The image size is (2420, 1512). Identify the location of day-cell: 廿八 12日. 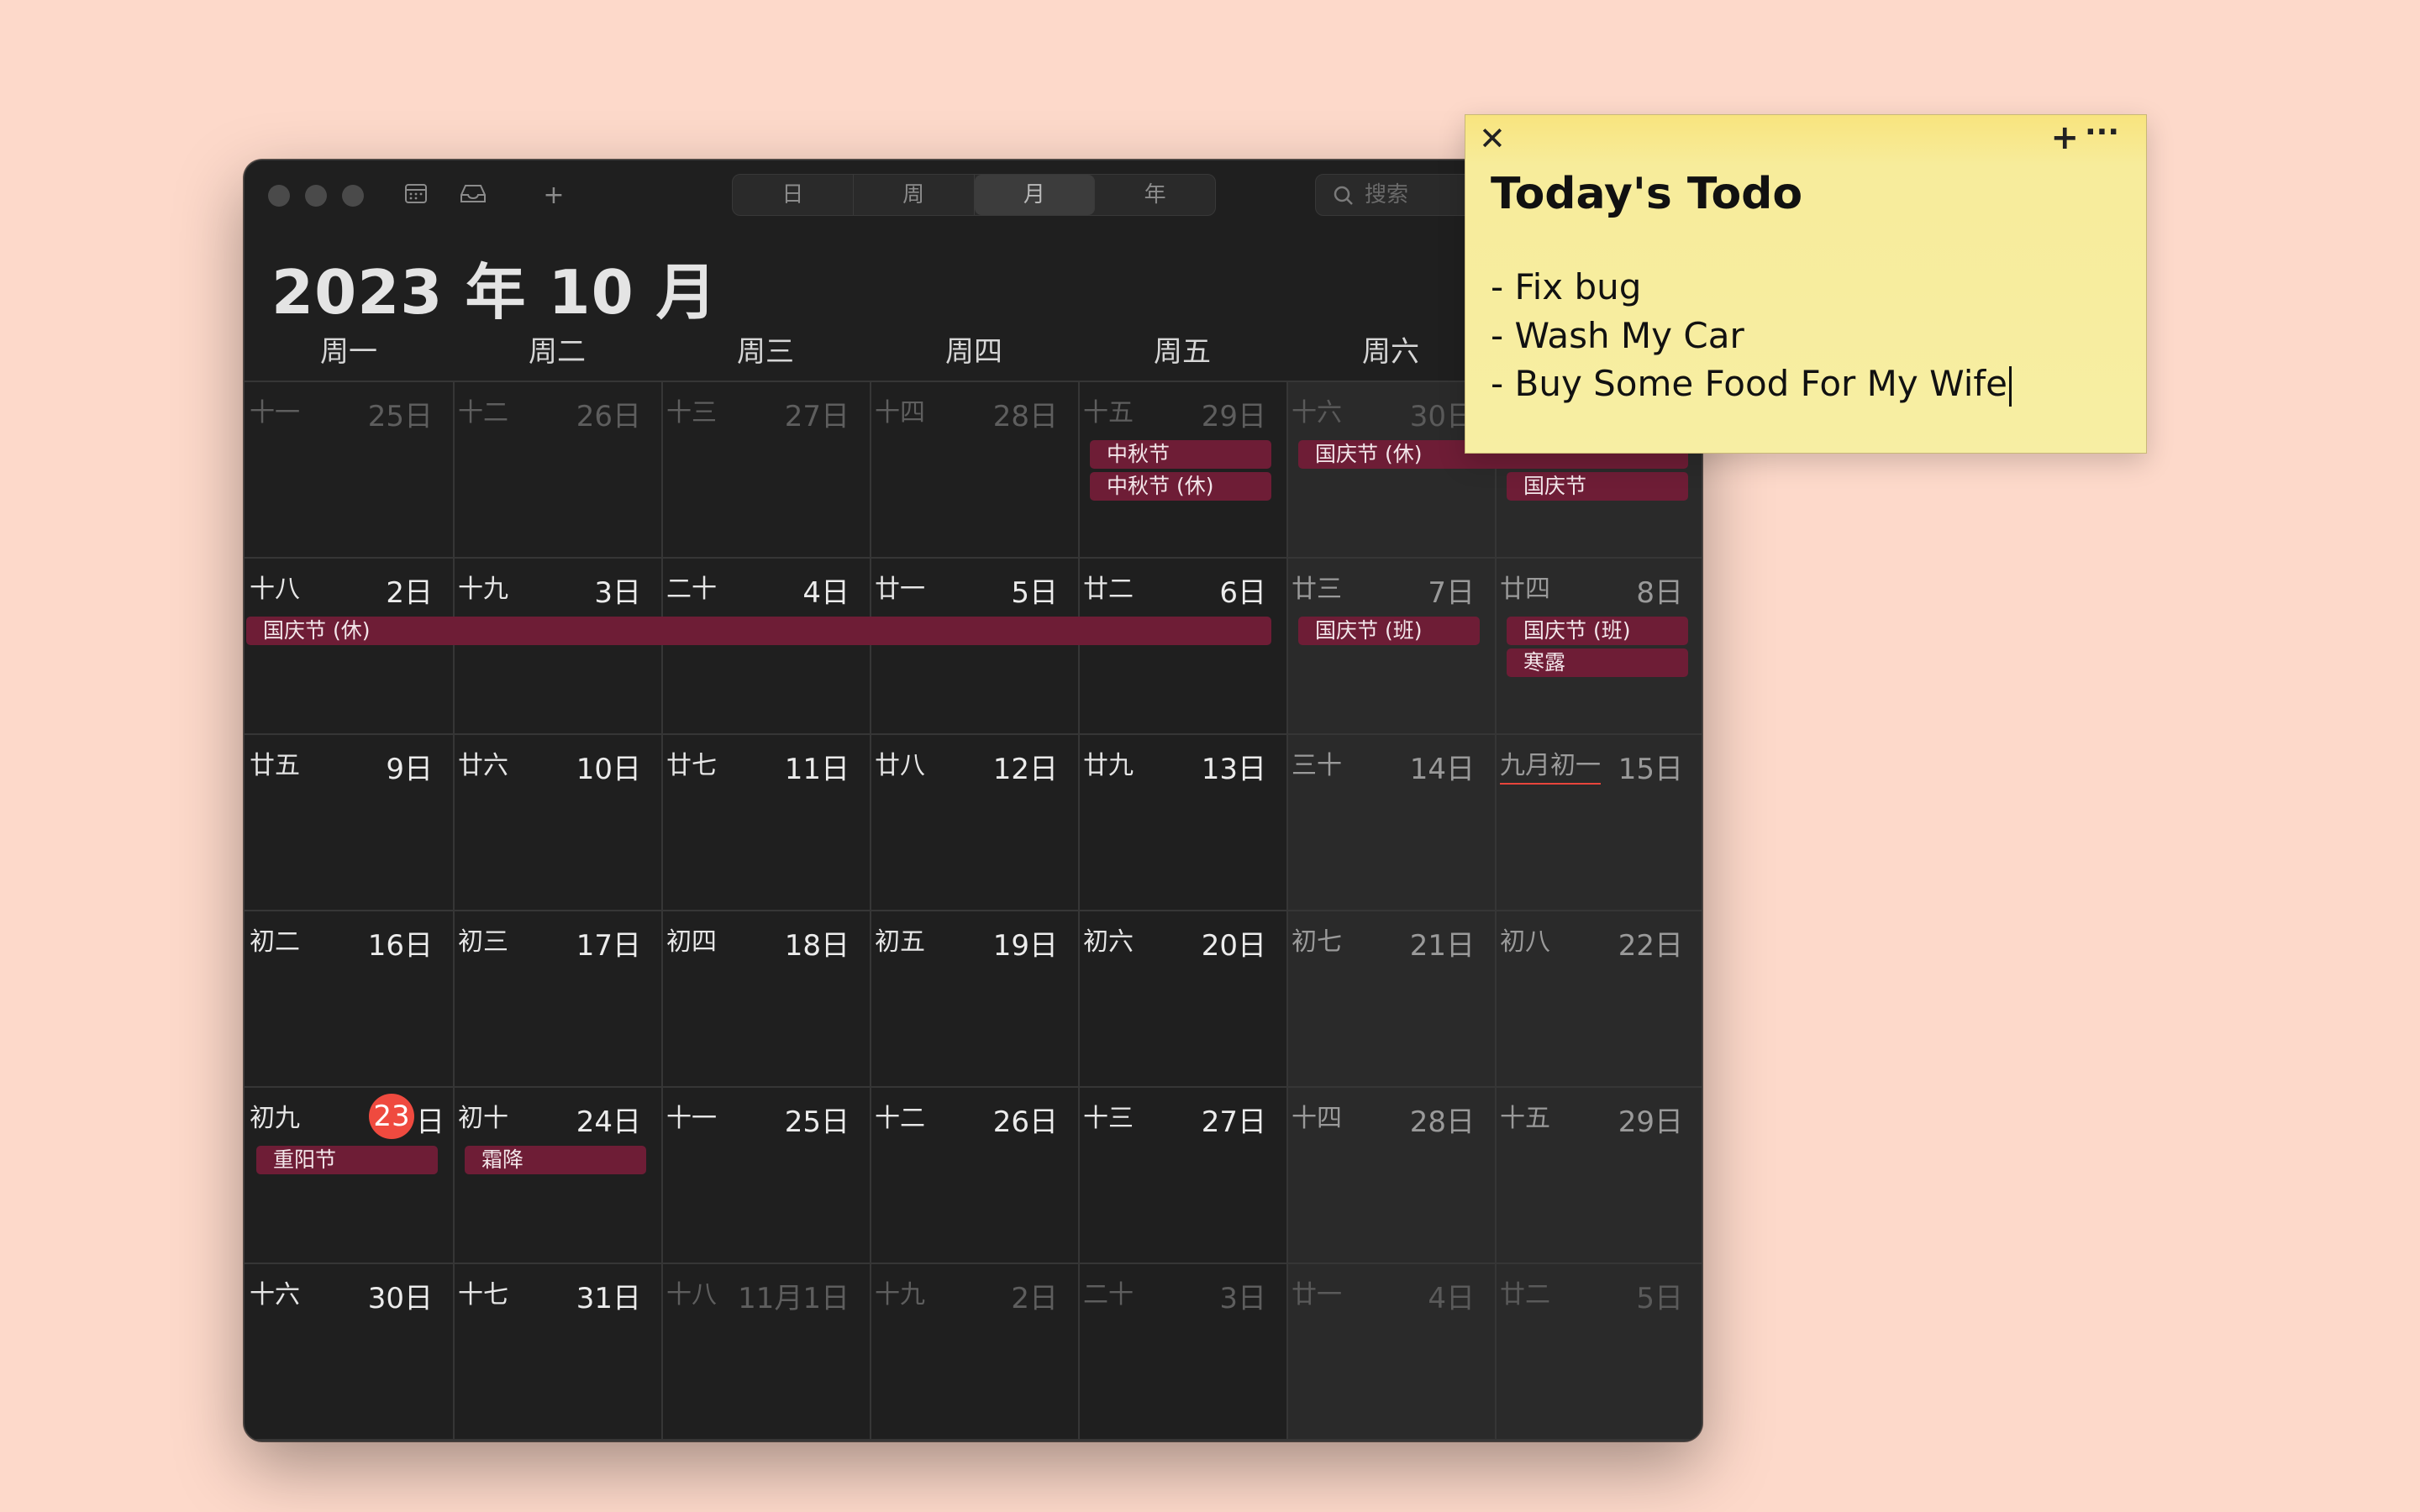
(974, 822).